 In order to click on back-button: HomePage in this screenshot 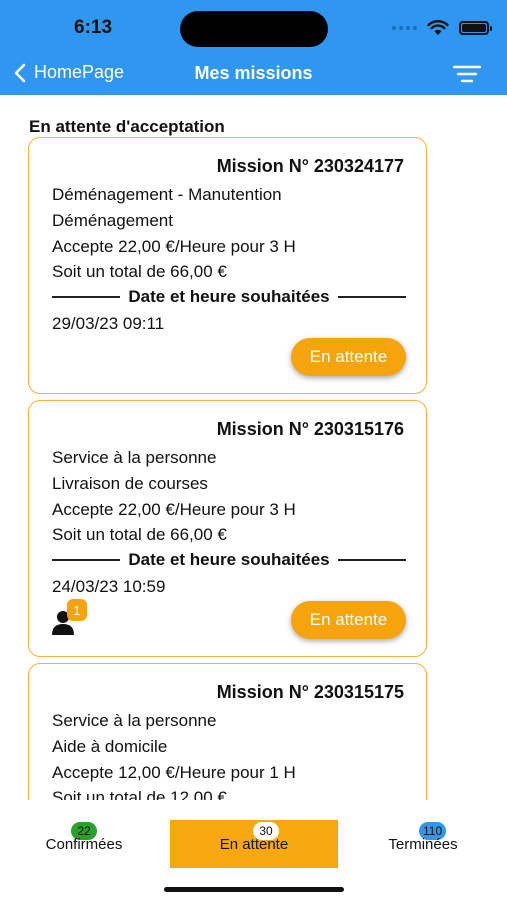, I will do `click(69, 72)`.